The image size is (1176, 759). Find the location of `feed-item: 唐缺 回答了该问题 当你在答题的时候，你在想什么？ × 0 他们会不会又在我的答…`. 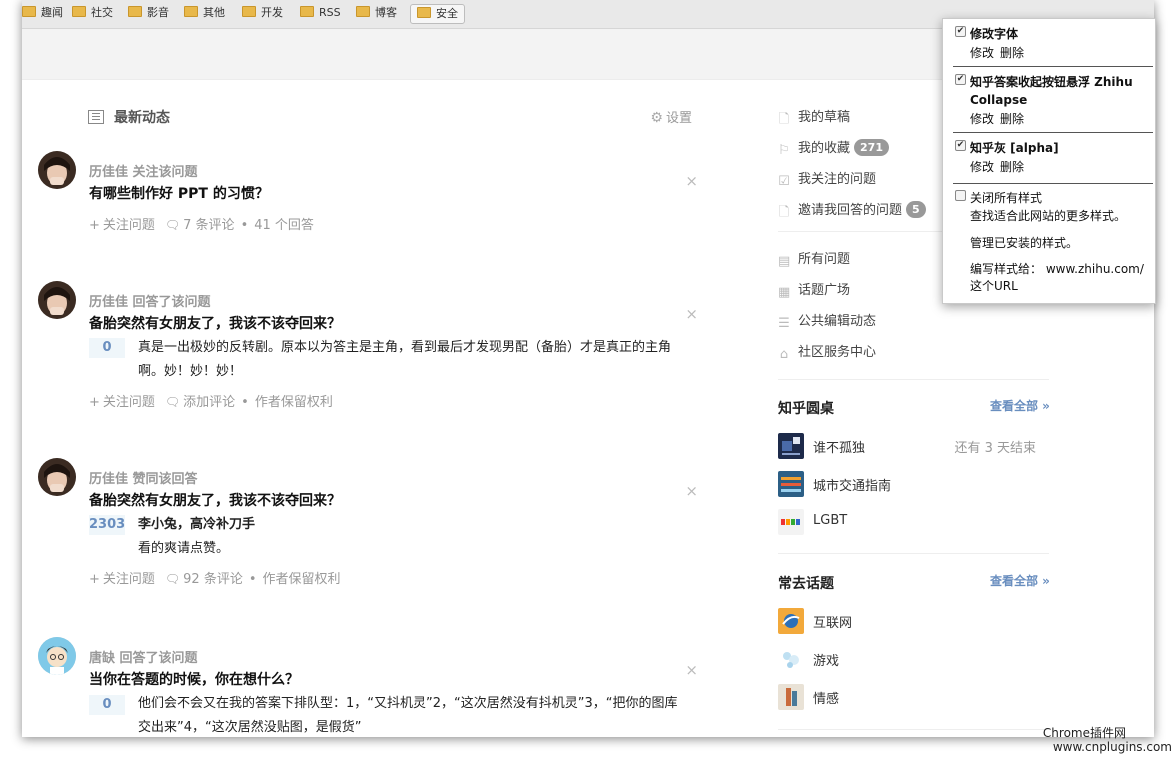

feed-item: 唐缺 回答了该问题 当你在答题的时候，你在想什么？ × 0 他们会不会又在我的答… is located at coordinates (368, 687).